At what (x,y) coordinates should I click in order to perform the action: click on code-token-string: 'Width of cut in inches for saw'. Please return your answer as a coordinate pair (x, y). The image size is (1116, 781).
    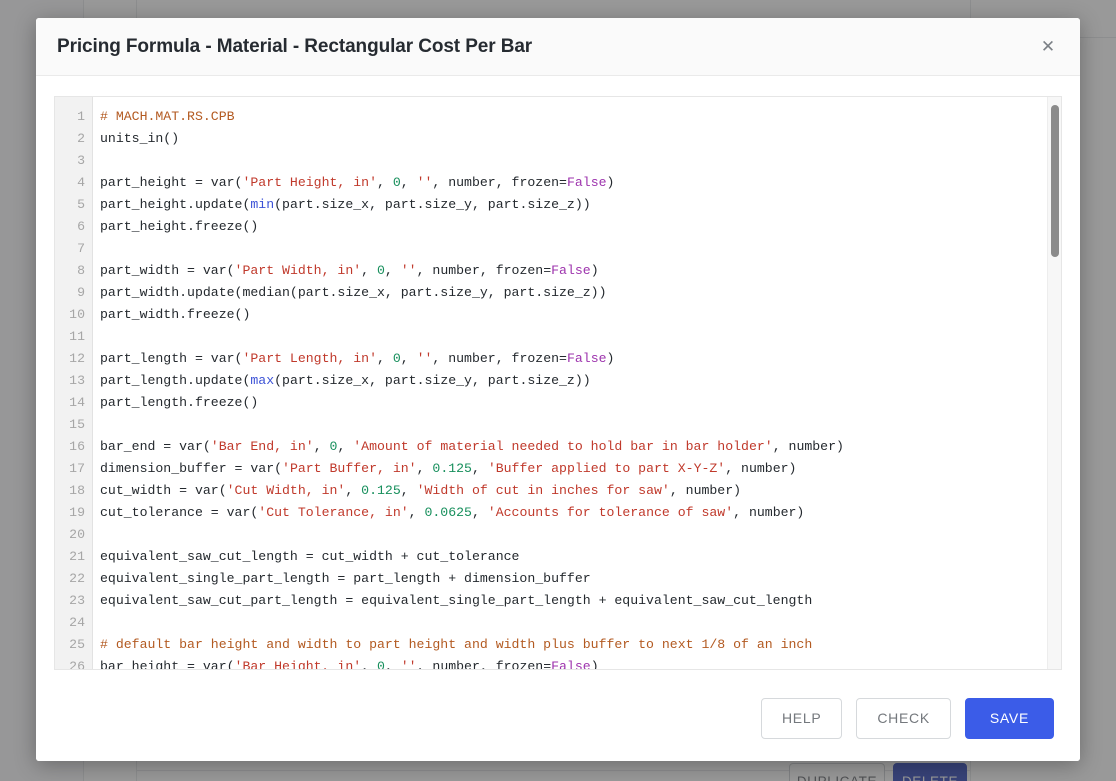
    Looking at the image, I should click on (543, 490).